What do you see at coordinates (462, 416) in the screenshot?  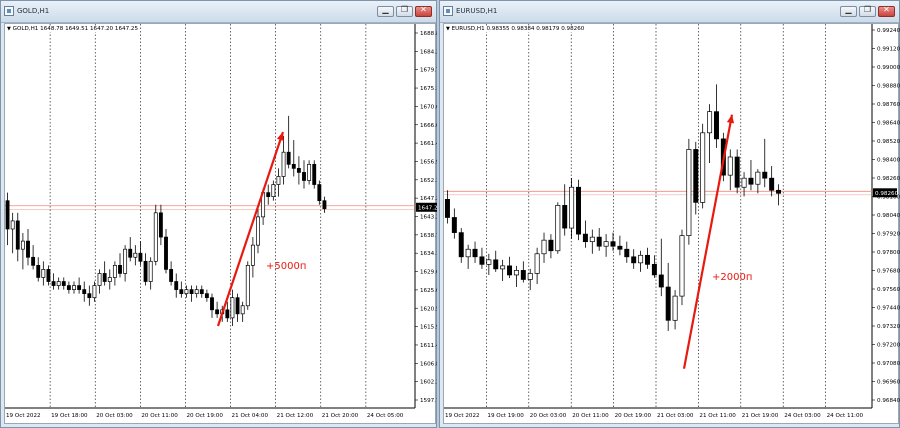 I see `time-tick-label: 19 Oct 2022` at bounding box center [462, 416].